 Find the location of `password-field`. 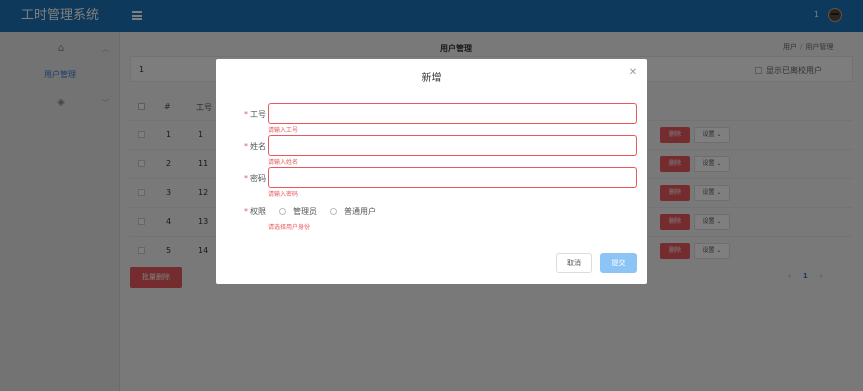

password-field is located at coordinates (452, 177).